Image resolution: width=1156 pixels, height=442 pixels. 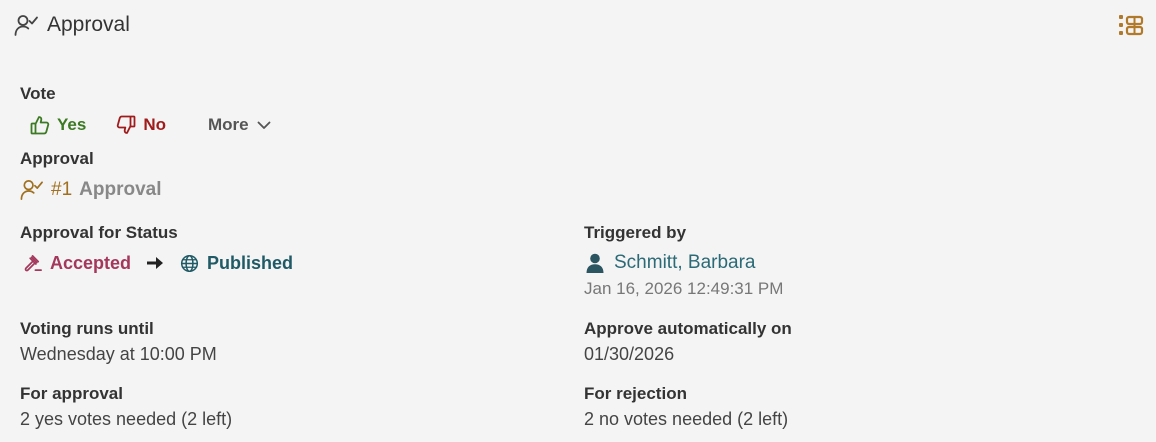 I want to click on chevron-down-icon, so click(x=264, y=125).